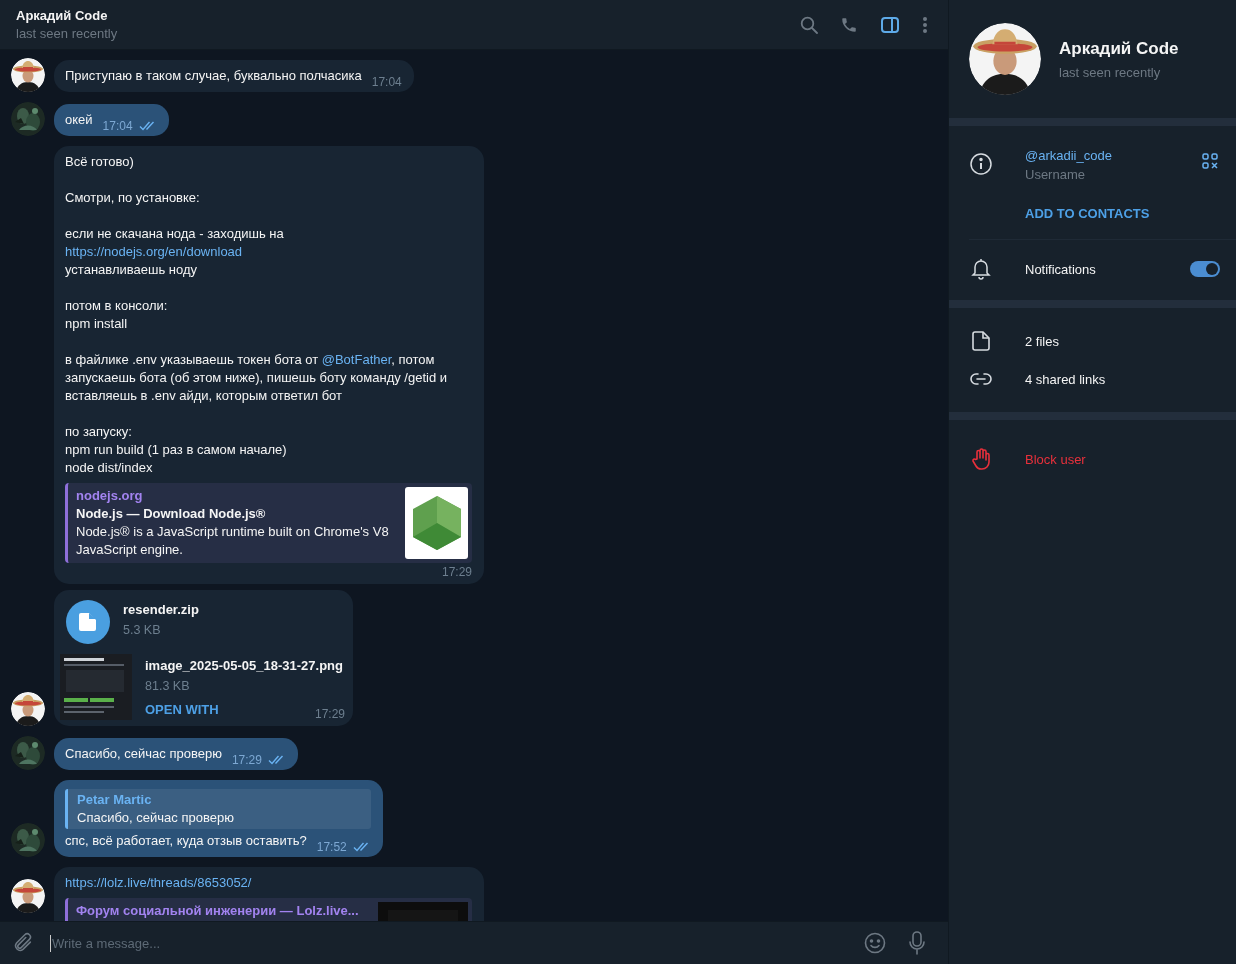  What do you see at coordinates (167, 686) in the screenshot?
I see `file-size: 81.3 KB` at bounding box center [167, 686].